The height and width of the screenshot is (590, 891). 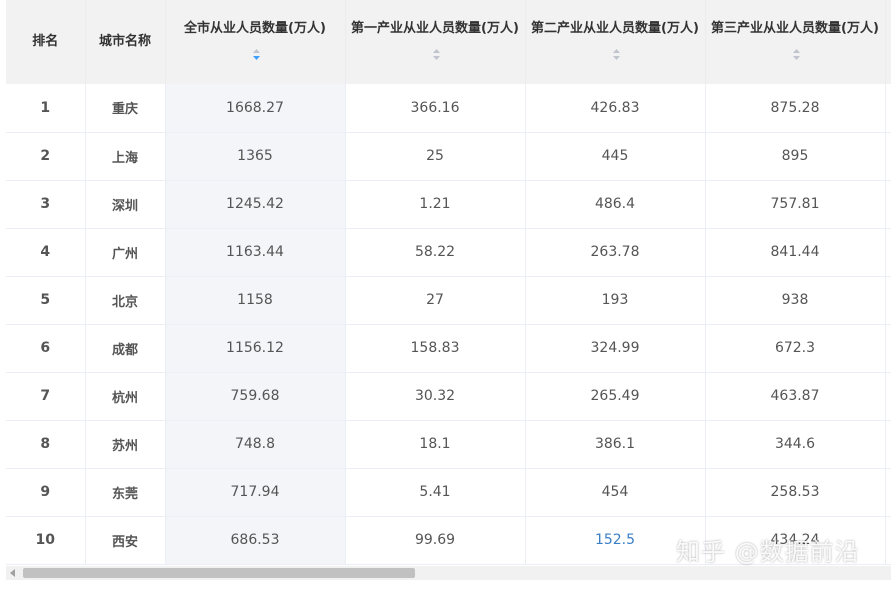 What do you see at coordinates (125, 540) in the screenshot?
I see `cell-city: 西安` at bounding box center [125, 540].